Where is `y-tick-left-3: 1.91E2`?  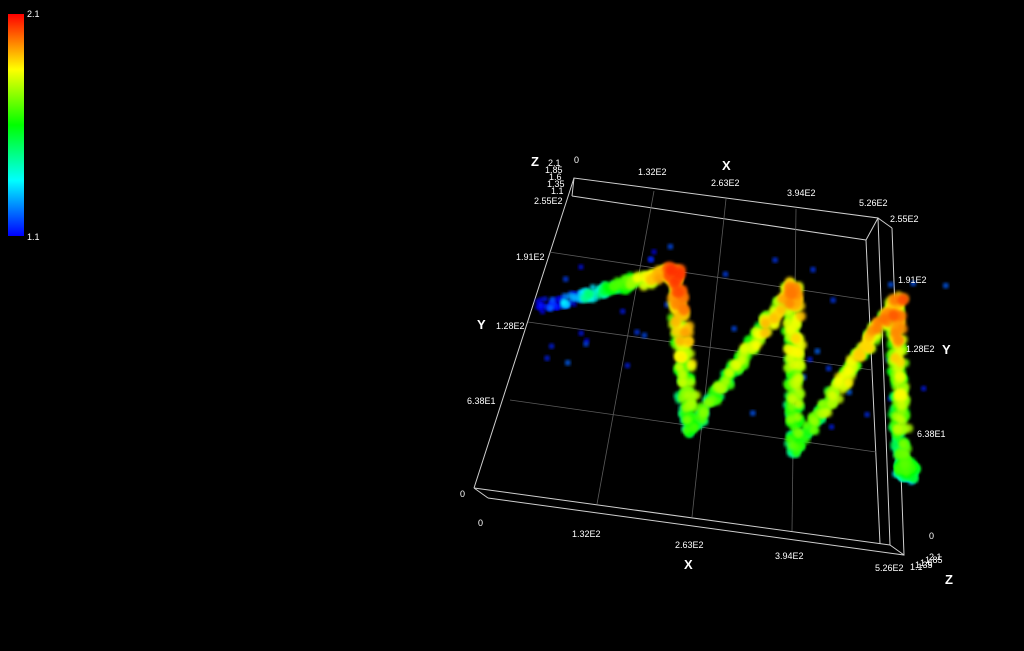 y-tick-left-3: 1.91E2 is located at coordinates (530, 257).